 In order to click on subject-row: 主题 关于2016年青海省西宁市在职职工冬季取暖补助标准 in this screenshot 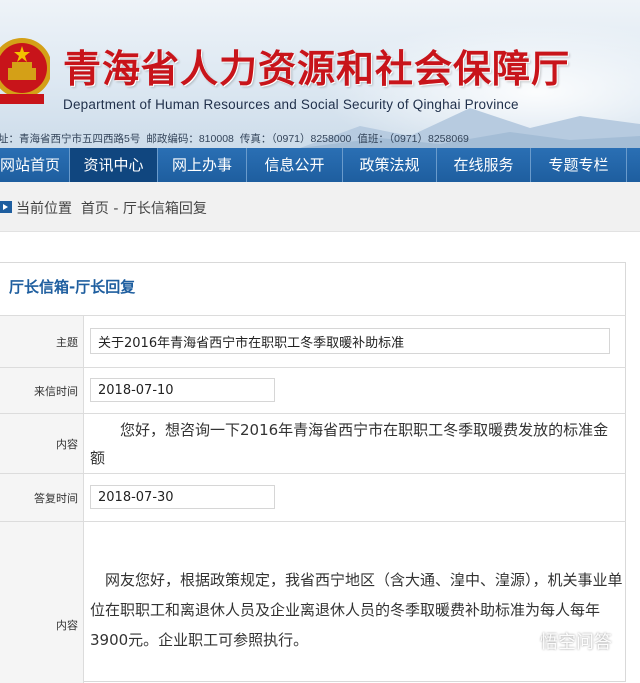, I will do `click(313, 341)`.